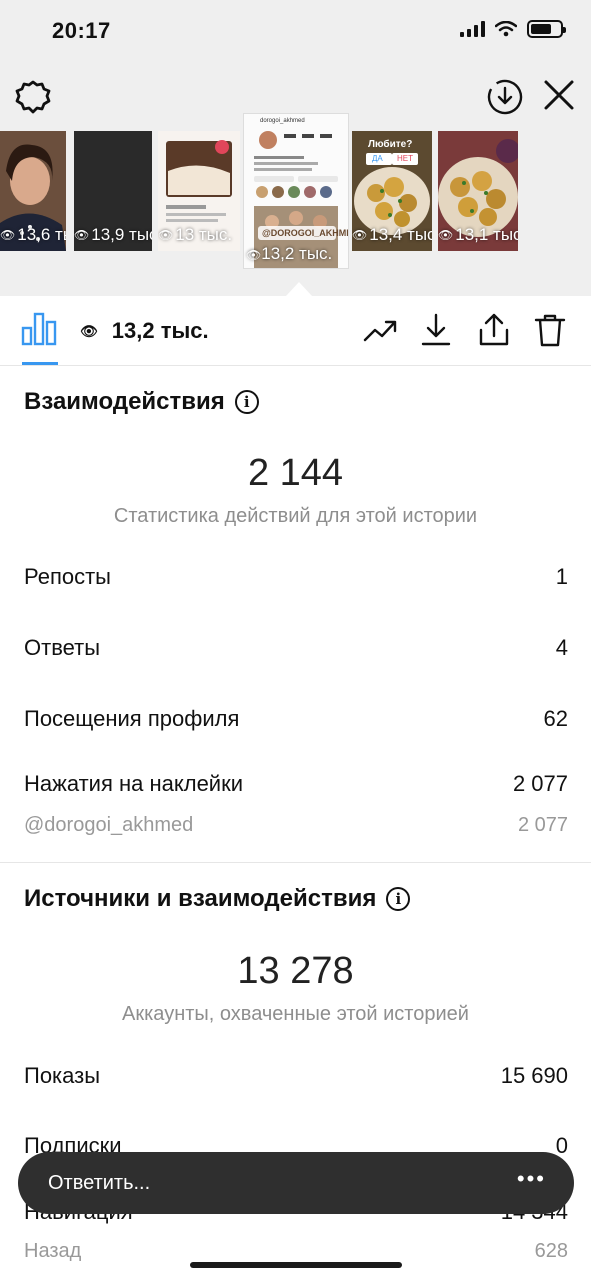 This screenshot has height=1280, width=591. I want to click on story-thumbnail: 👁13,6 тыс., so click(33, 191).